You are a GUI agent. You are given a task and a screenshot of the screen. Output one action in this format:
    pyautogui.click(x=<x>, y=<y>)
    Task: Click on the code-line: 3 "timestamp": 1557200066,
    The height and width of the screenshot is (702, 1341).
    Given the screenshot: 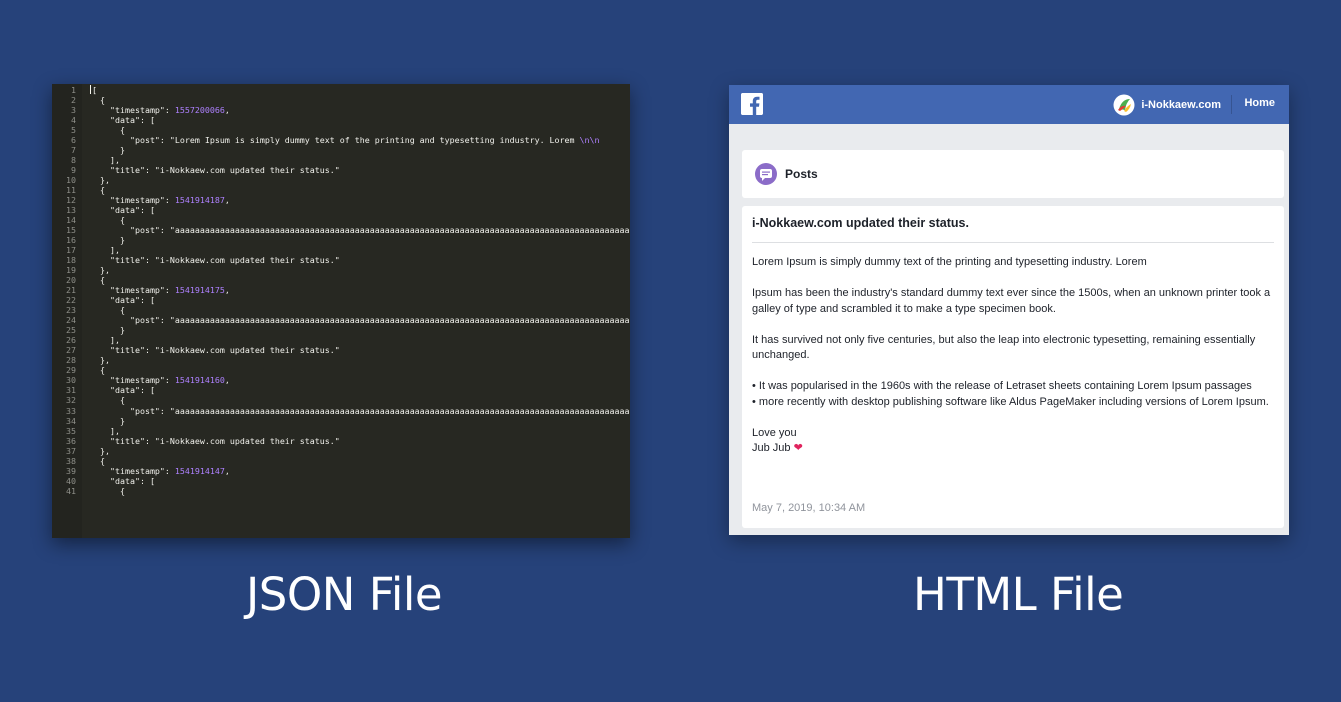 What is the action you would take?
    pyautogui.click(x=341, y=110)
    